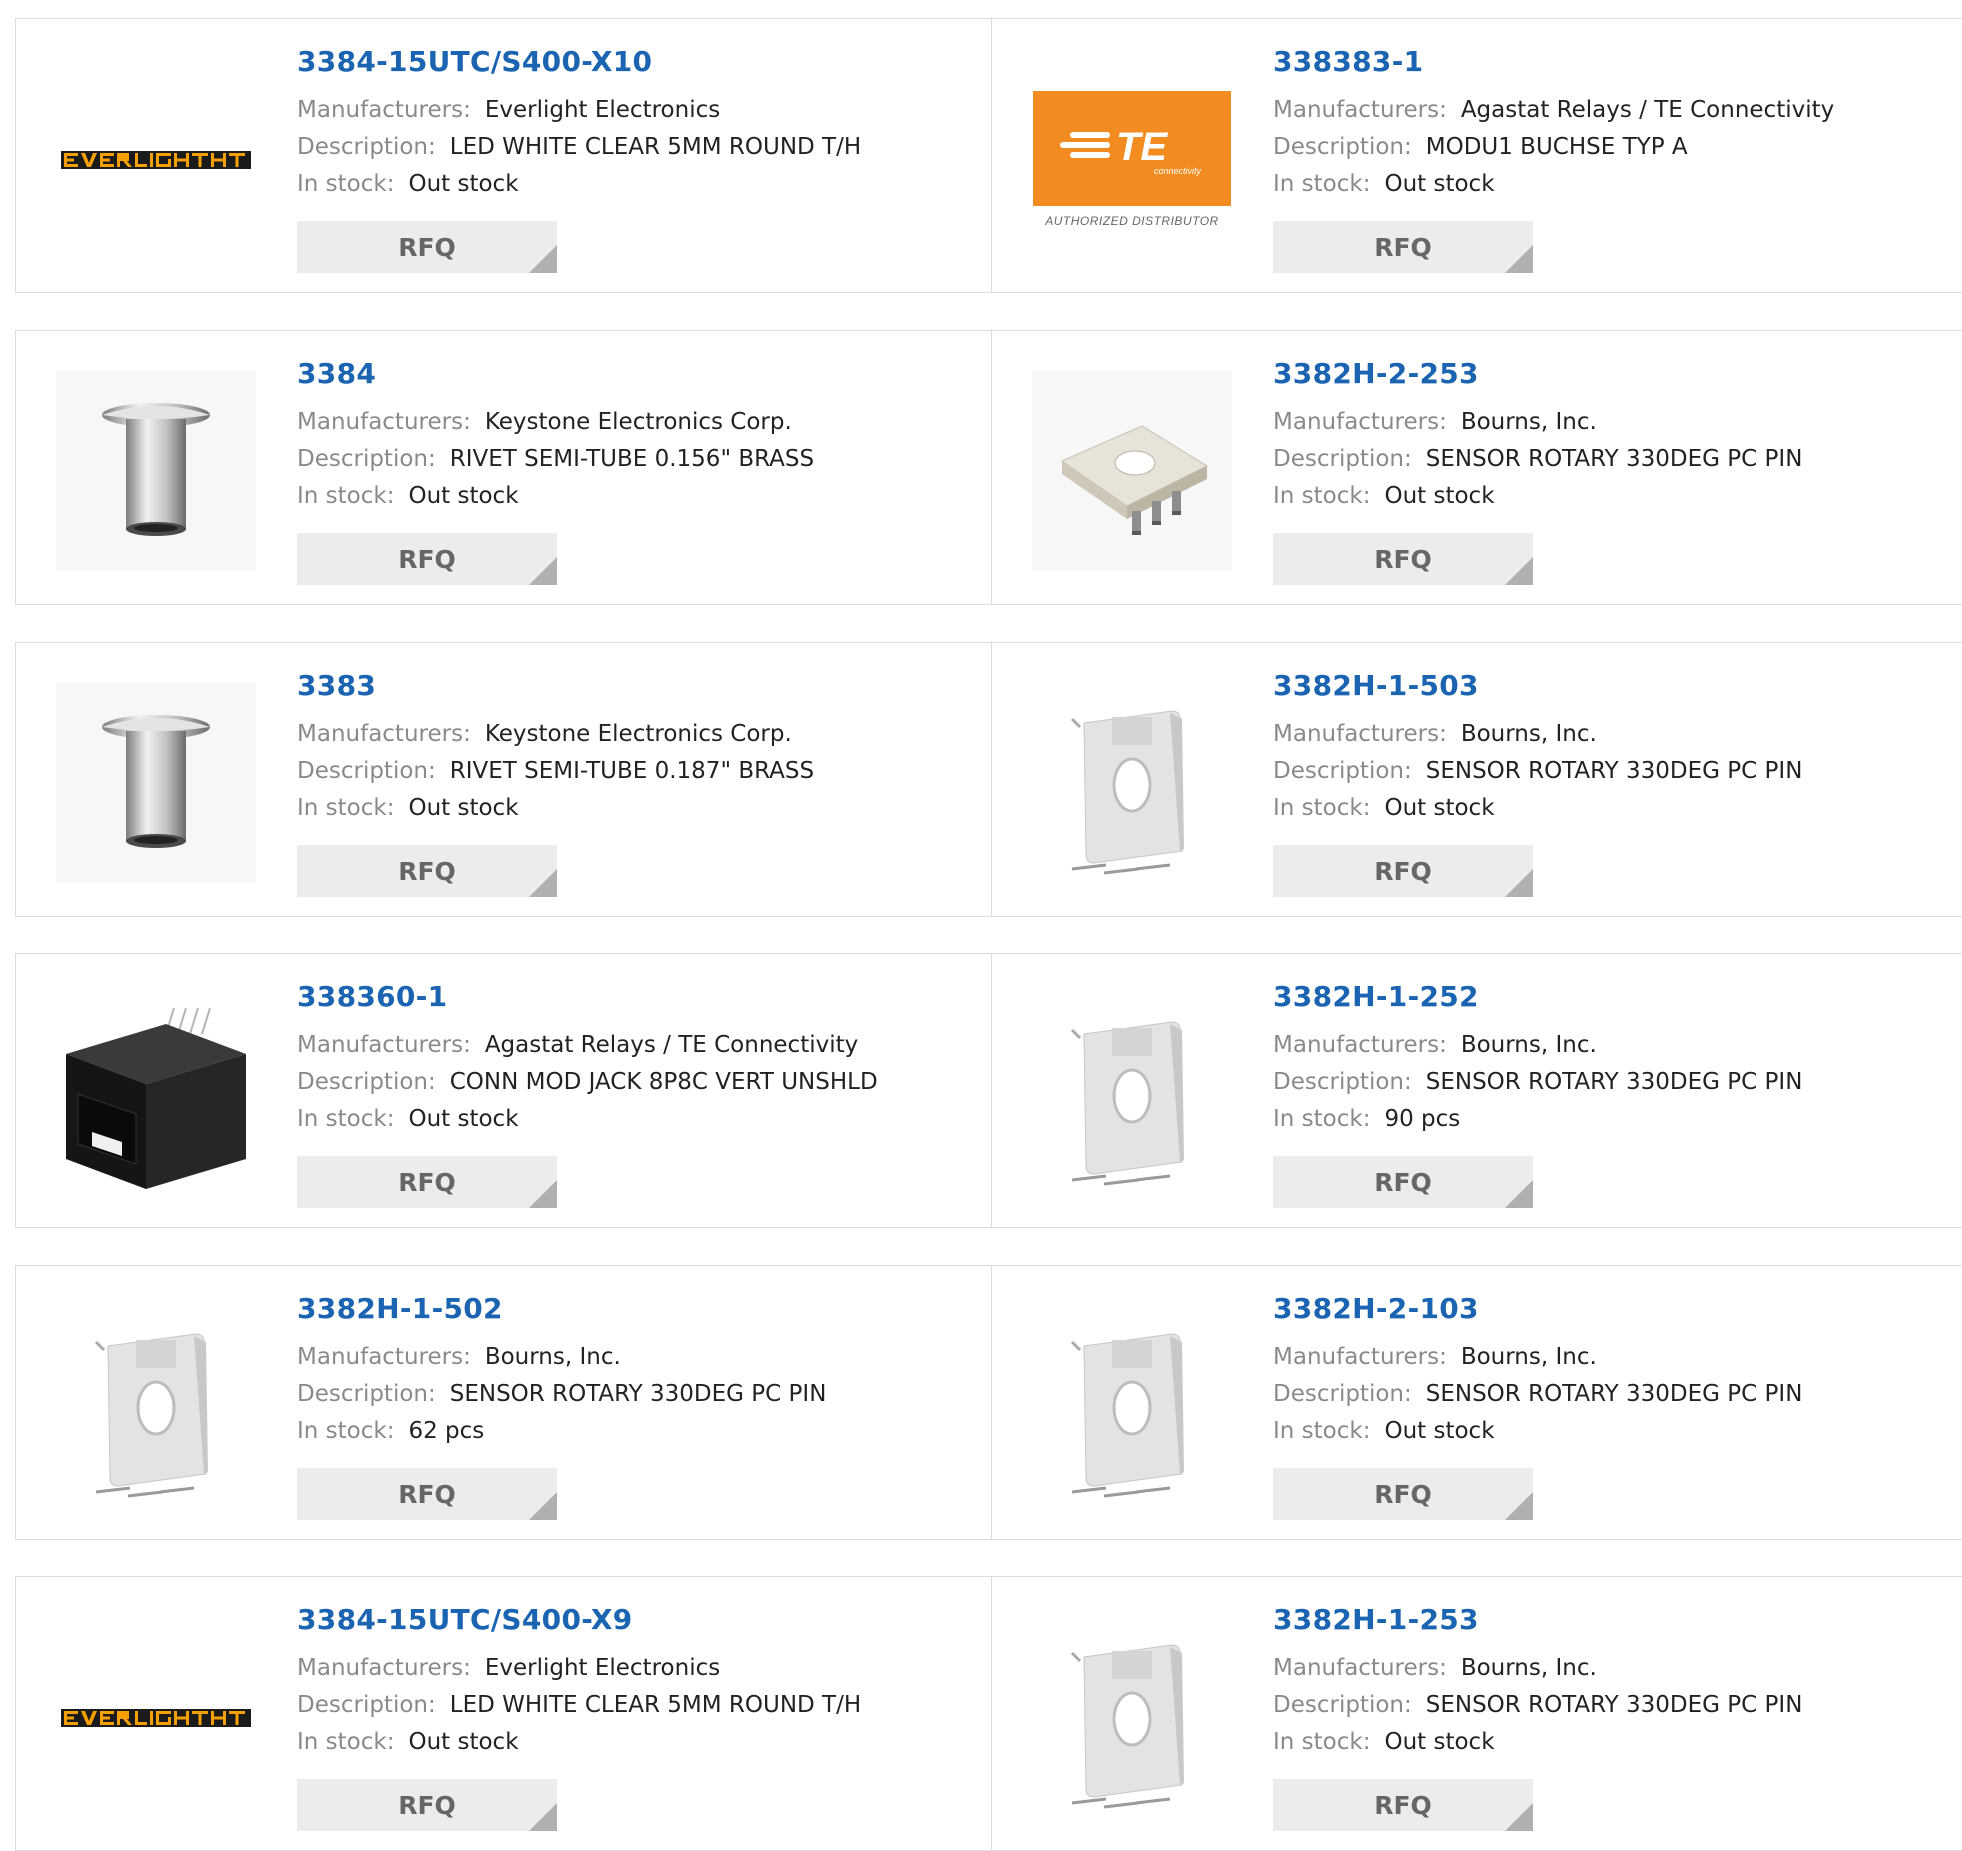 The height and width of the screenshot is (1851, 1962). What do you see at coordinates (555, 373) in the screenshot?
I see `part-number-link: 3384` at bounding box center [555, 373].